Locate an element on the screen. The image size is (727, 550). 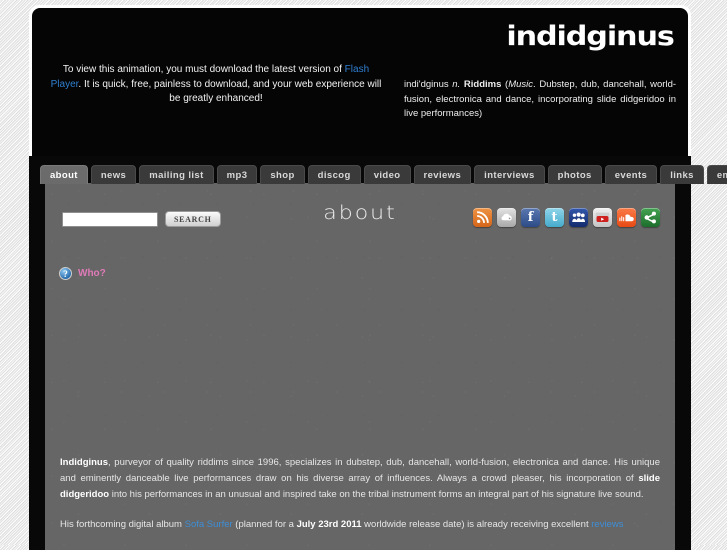
facebook-icon: f is located at coordinates (530, 217).